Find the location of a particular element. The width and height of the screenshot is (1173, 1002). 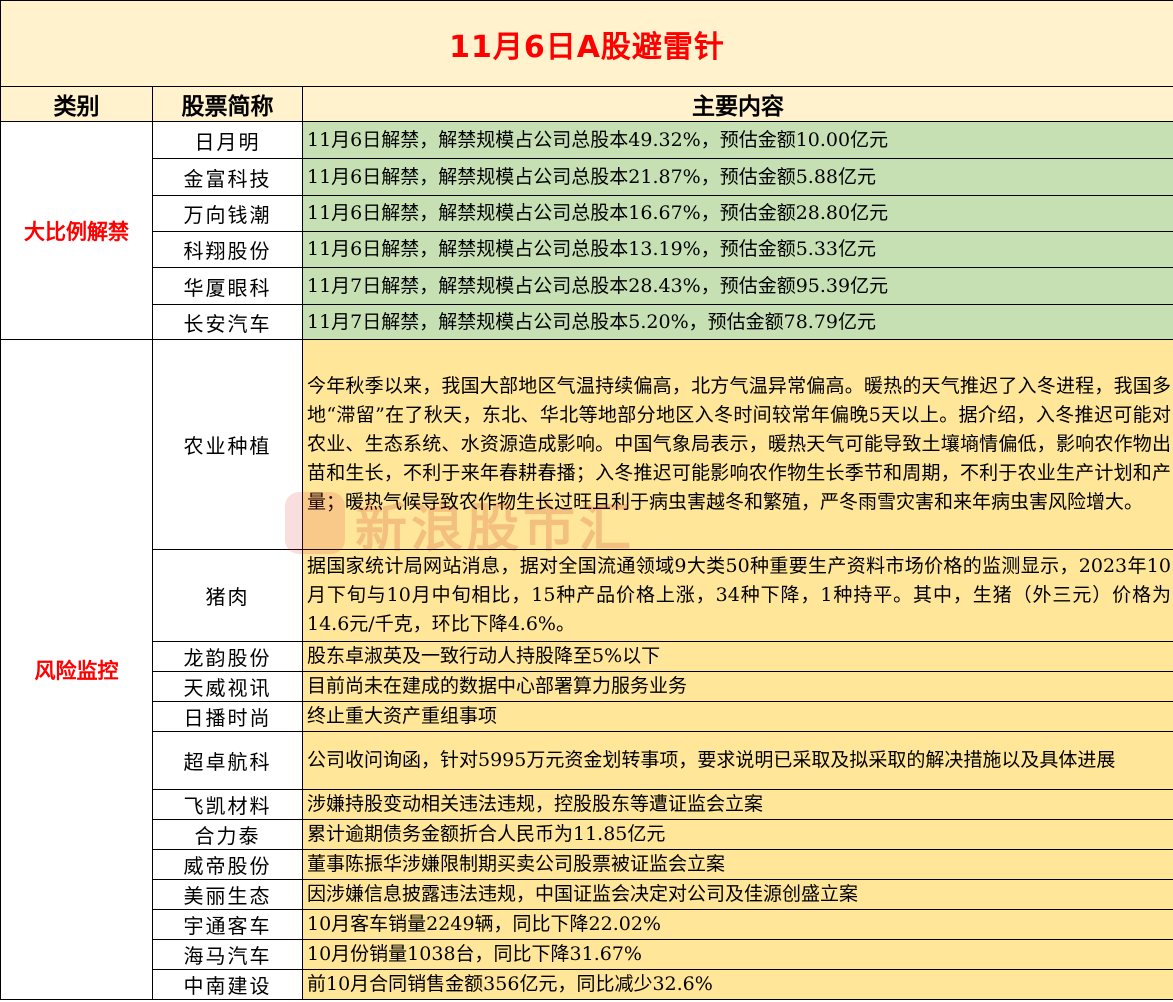

table-row: 飞凯材料 涉嫌持股变动相关违法违规，控股股东等遭证监会立案 is located at coordinates (587, 804).